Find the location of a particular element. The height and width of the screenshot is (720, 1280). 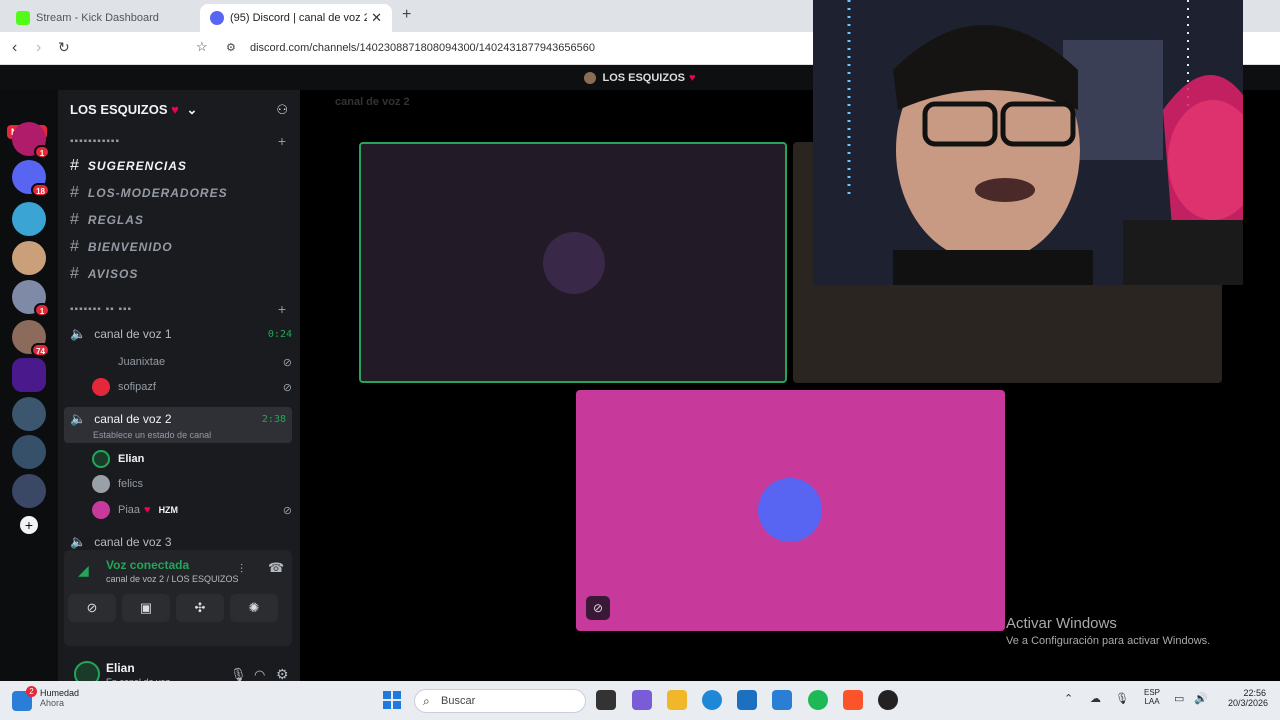

soundboard-button: ✺ is located at coordinates (254, 608).